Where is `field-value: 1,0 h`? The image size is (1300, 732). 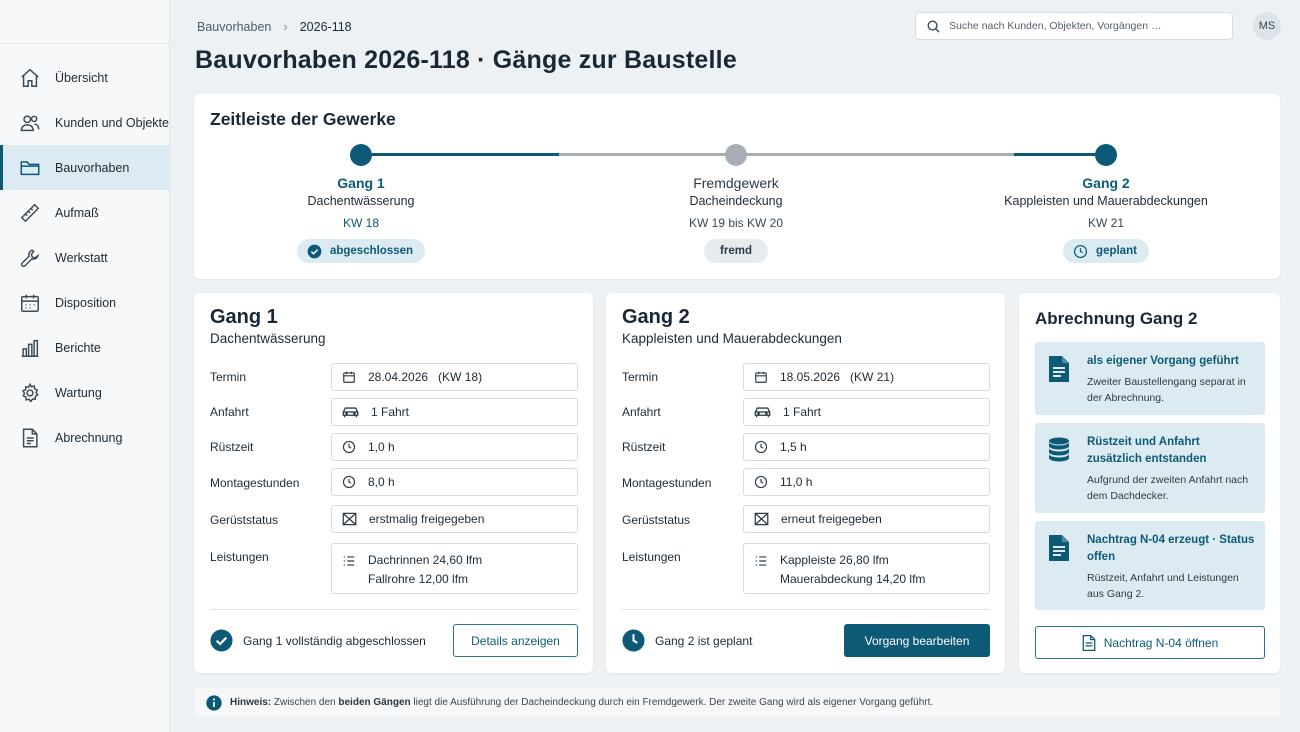
field-value: 1,0 h is located at coordinates (381, 447).